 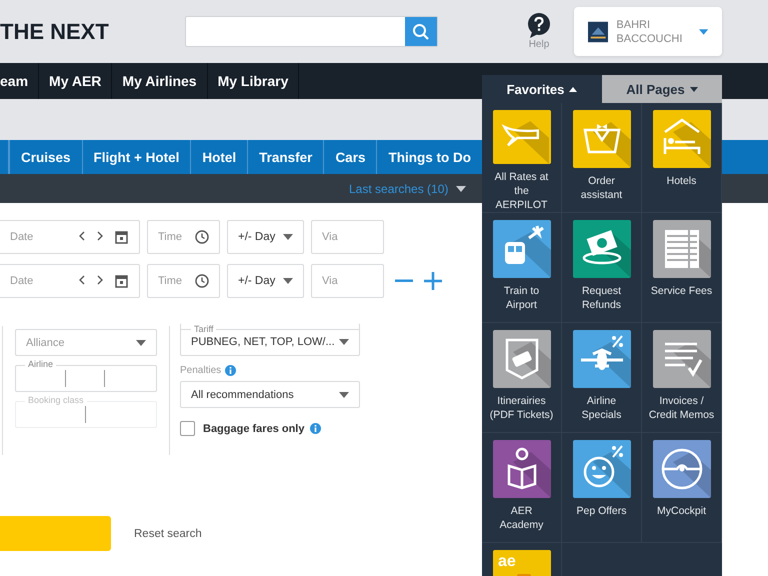 I want to click on favorite-tile: Invoices / Credit Memos, so click(x=682, y=378).